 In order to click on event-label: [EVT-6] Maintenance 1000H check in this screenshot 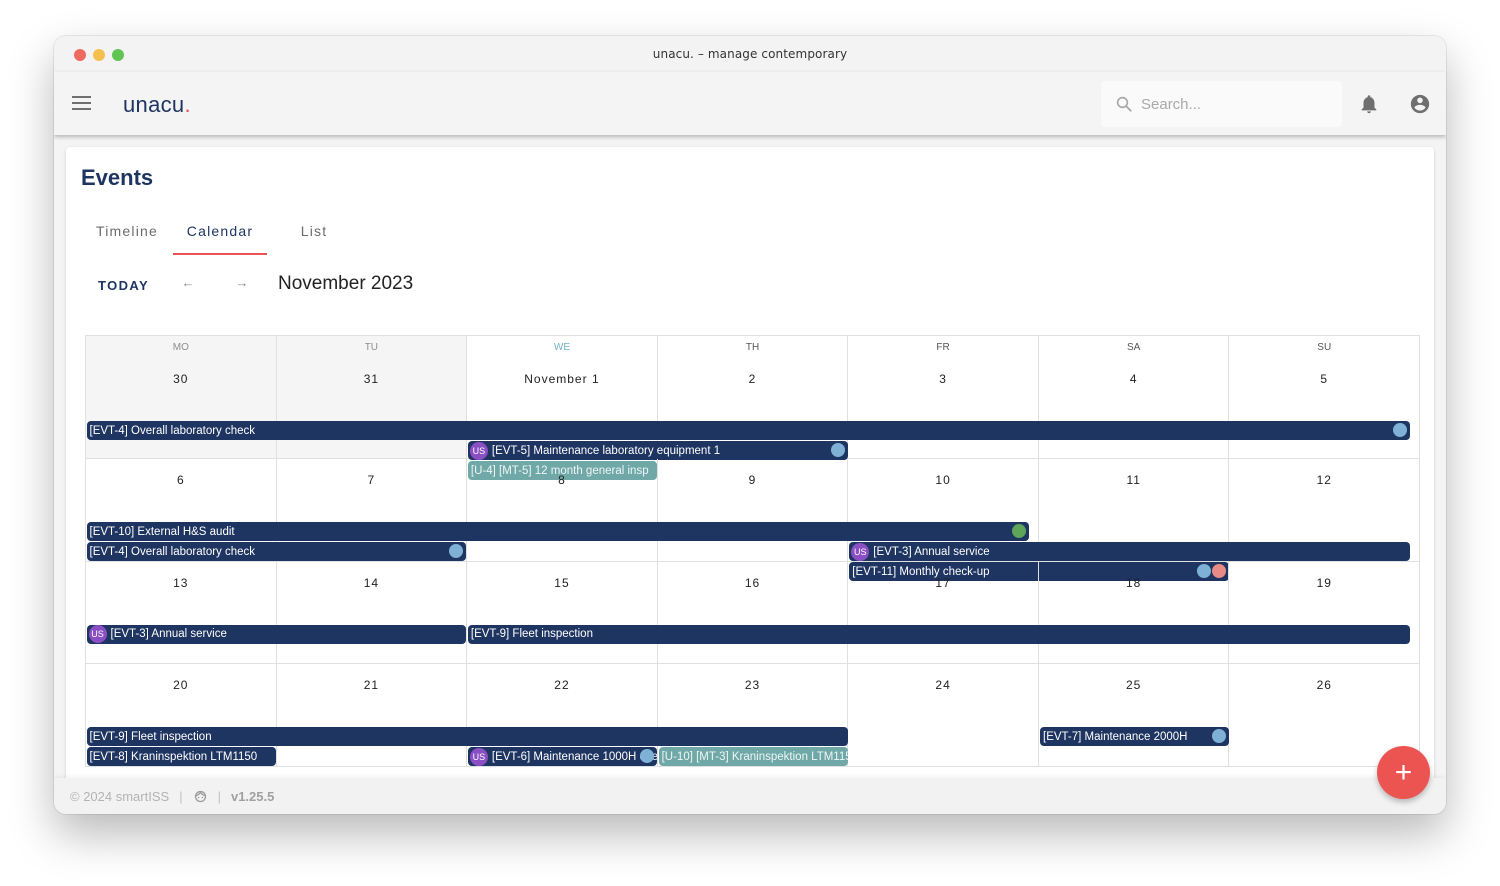, I will do `click(574, 756)`.